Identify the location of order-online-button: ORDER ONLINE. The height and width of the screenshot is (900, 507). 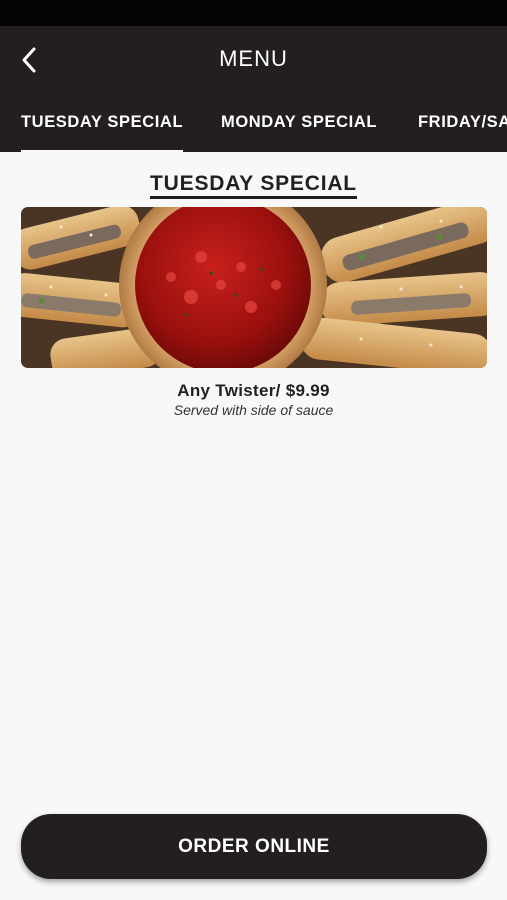
(254, 846).